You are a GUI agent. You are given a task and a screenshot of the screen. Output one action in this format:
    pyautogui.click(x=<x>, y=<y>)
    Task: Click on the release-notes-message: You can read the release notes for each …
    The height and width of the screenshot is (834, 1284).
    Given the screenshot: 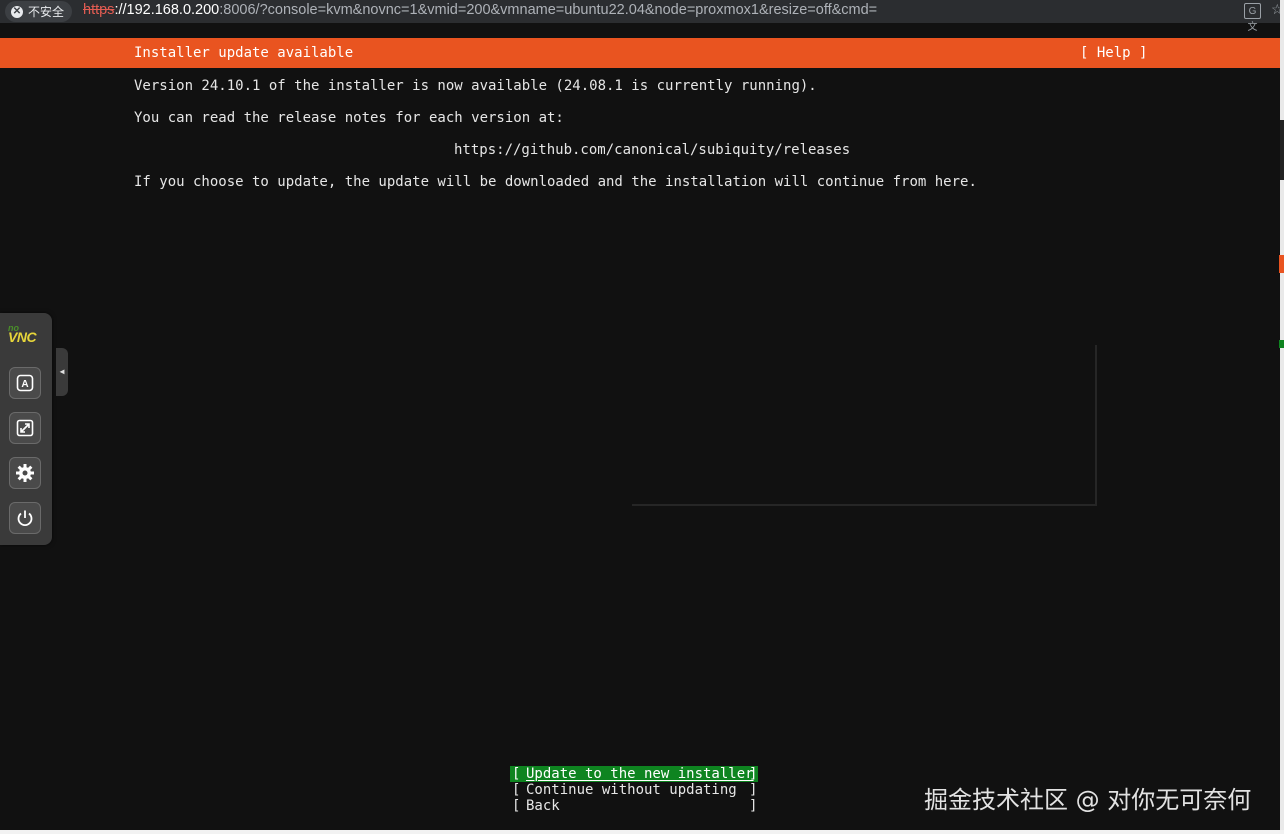 What is the action you would take?
    pyautogui.click(x=349, y=118)
    